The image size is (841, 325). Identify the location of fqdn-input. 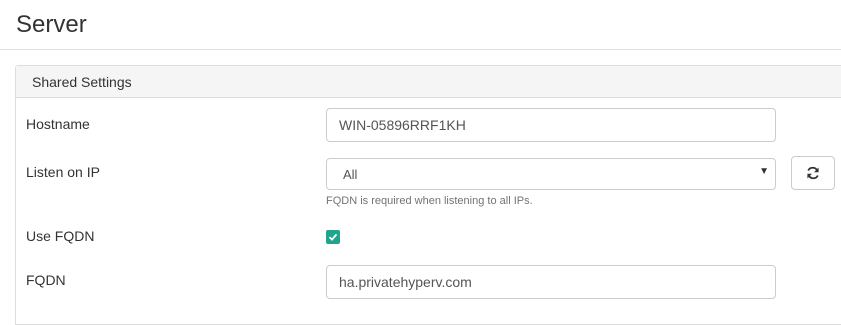
(551, 282).